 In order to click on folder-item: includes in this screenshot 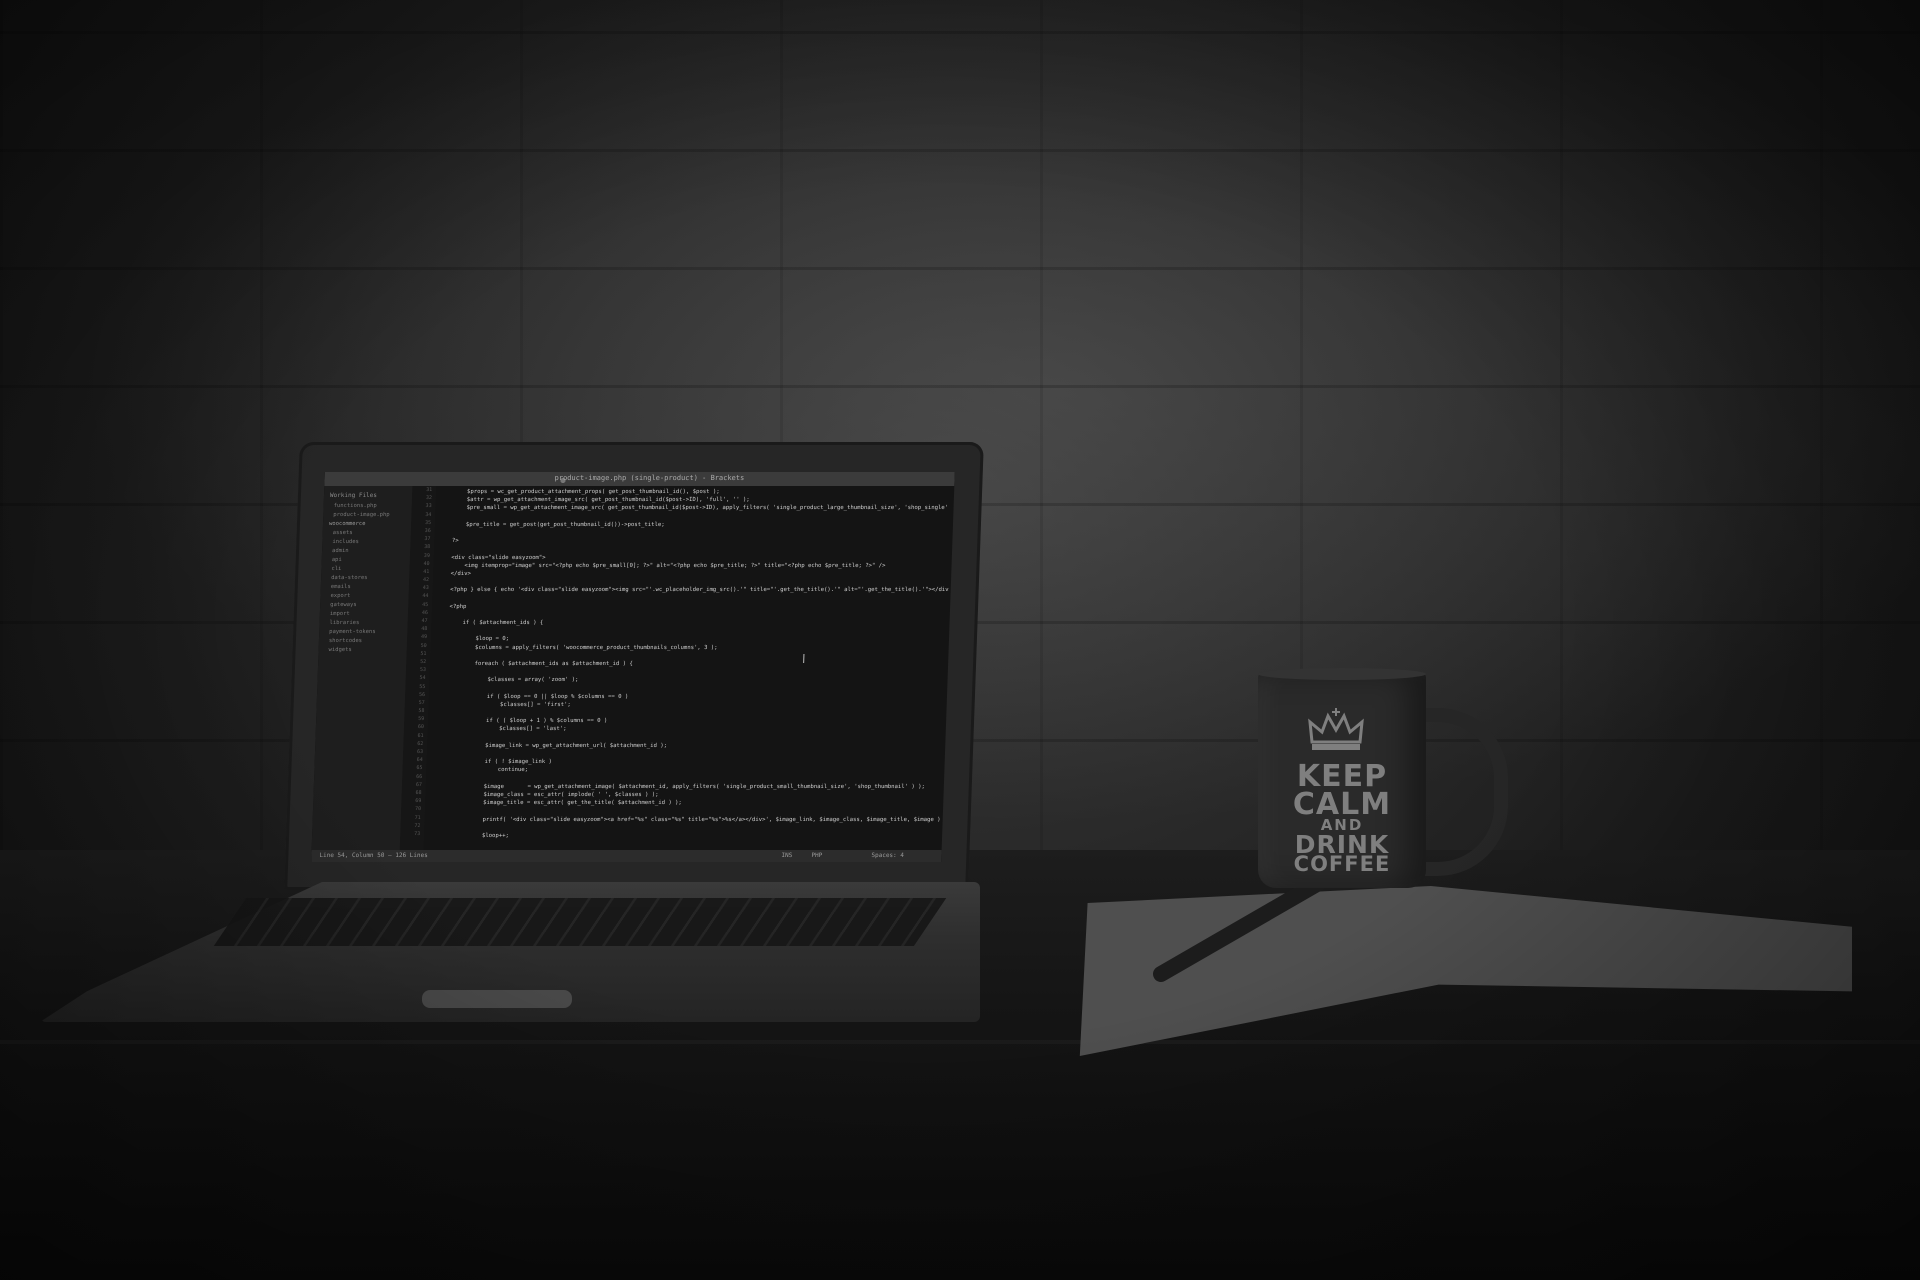, I will do `click(366, 541)`.